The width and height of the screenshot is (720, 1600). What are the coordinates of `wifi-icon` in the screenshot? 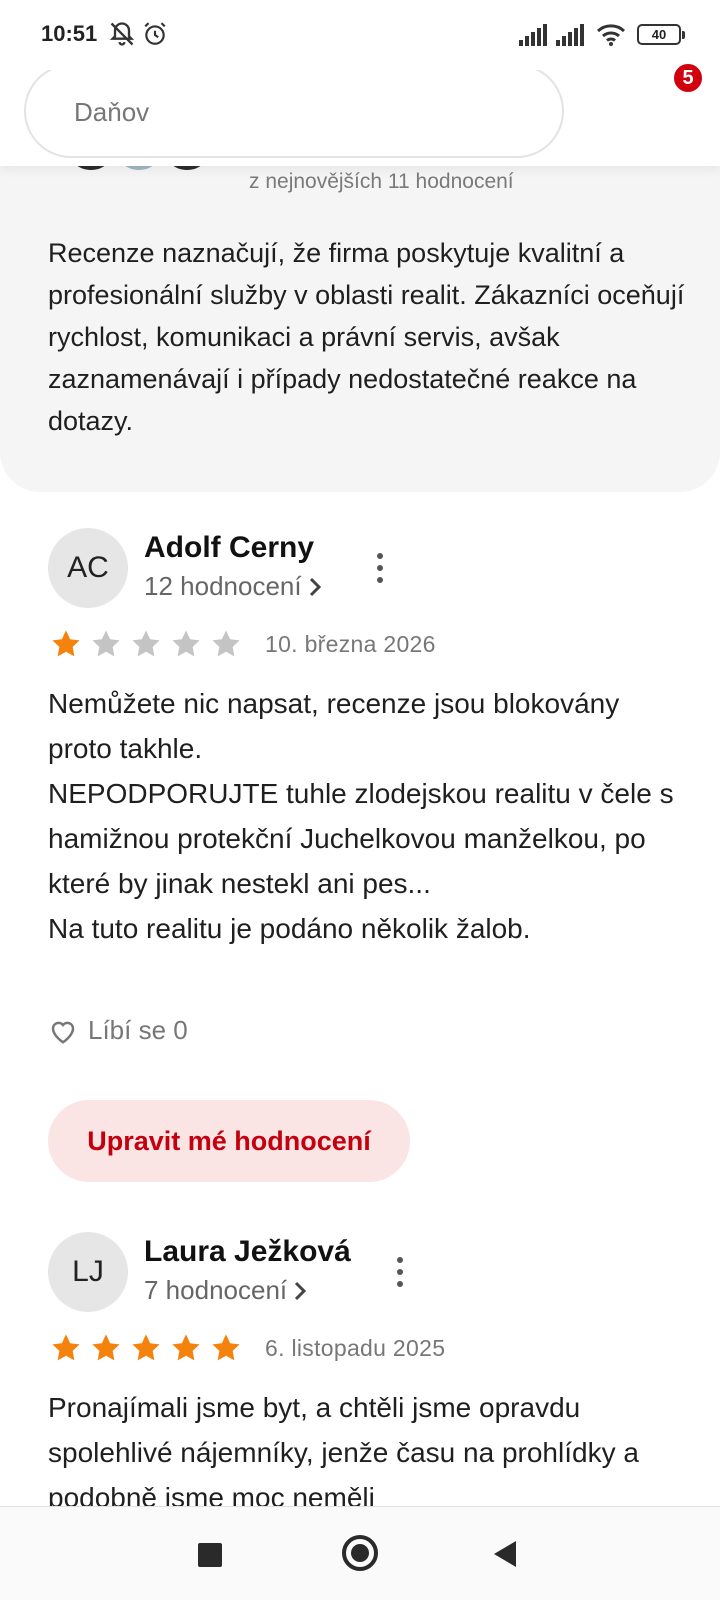 It's located at (611, 35).